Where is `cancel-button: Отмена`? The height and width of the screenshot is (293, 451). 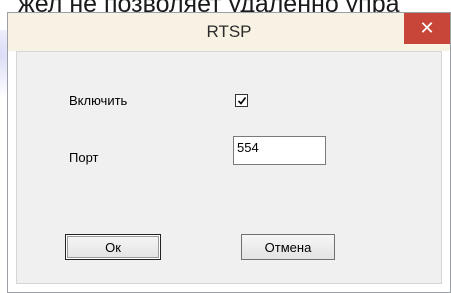 cancel-button: Отмена is located at coordinates (288, 247).